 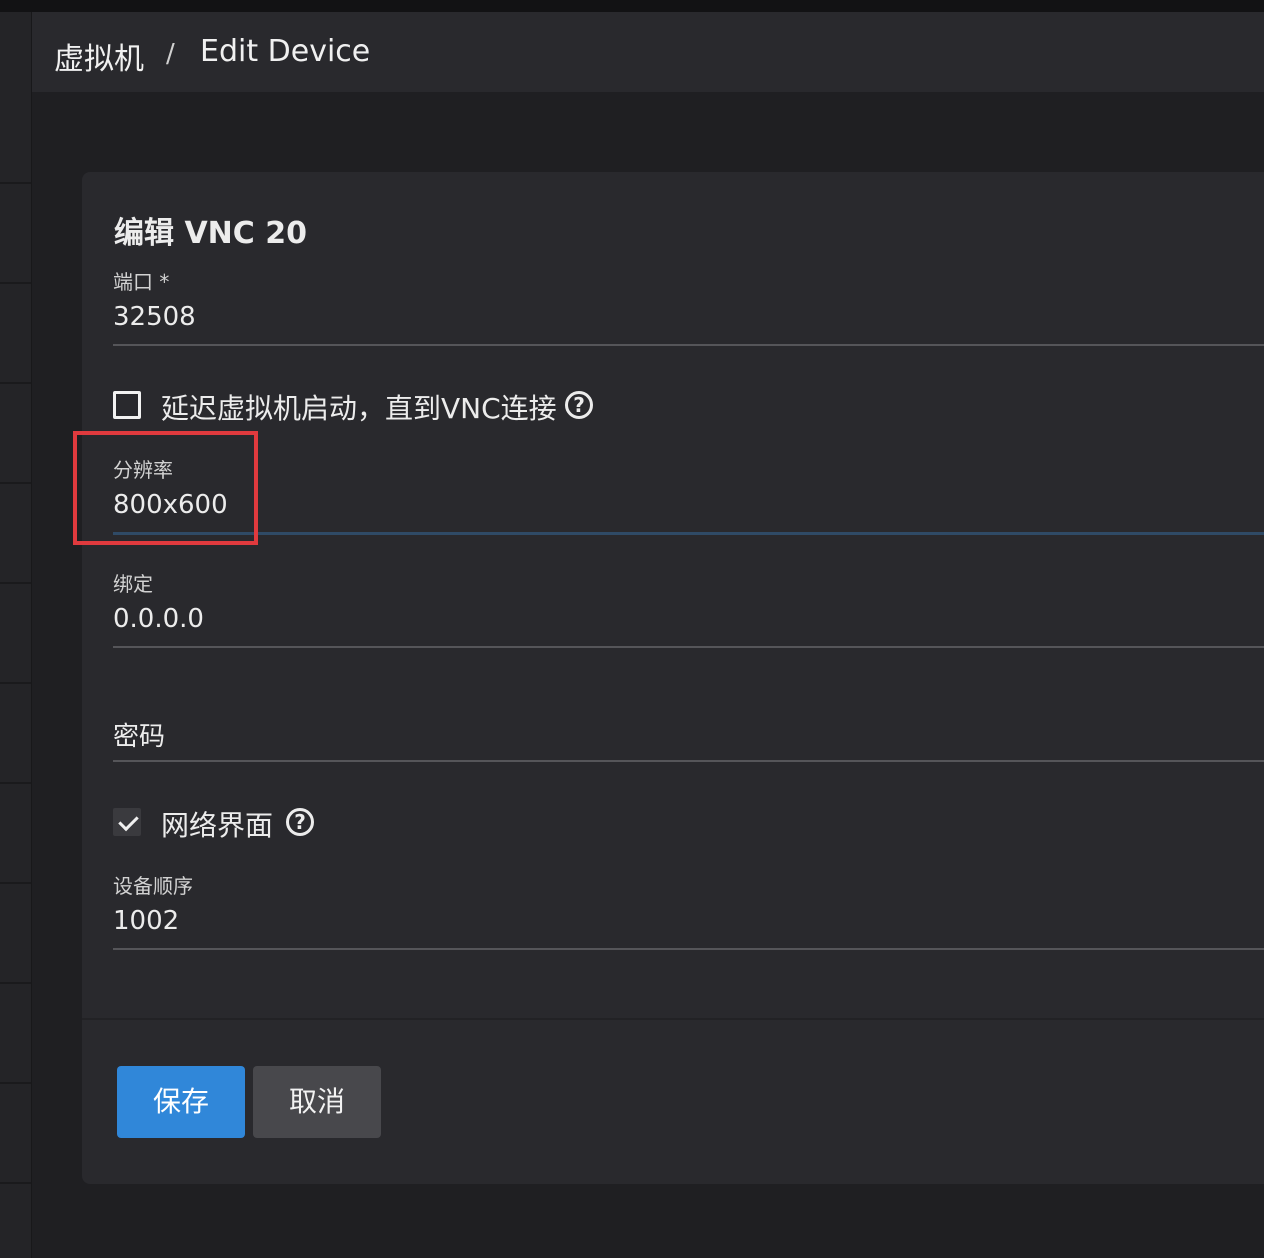 I want to click on web-interface-label: 网络界面, so click(x=217, y=824).